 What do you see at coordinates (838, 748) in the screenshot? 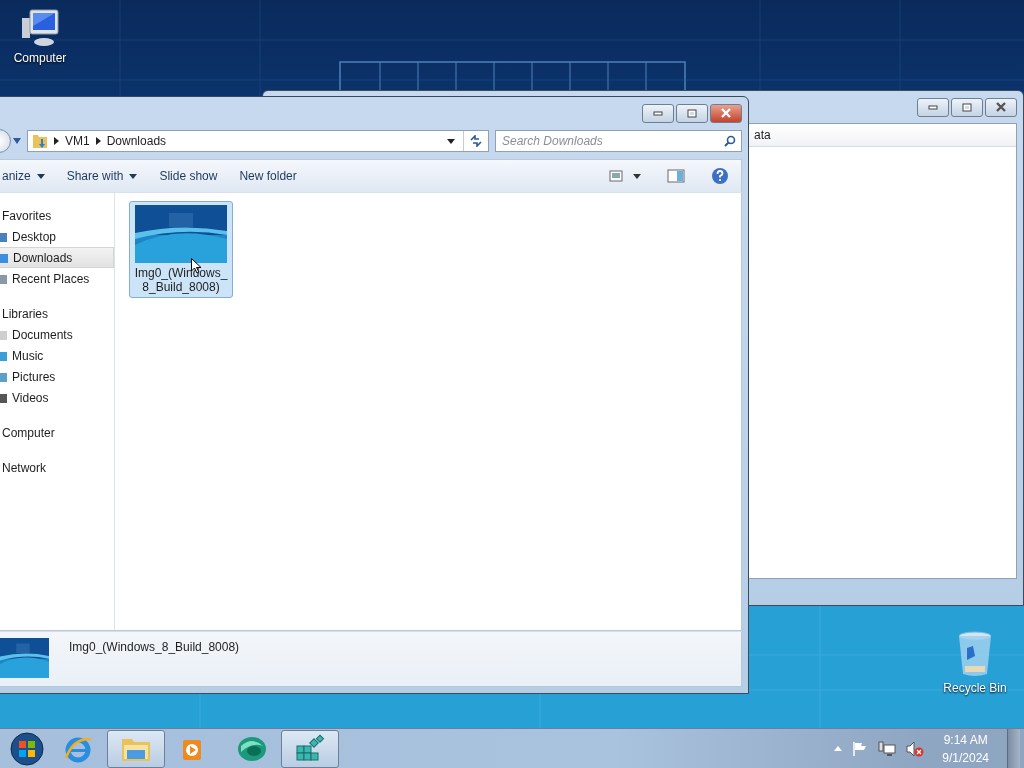
I see `caret-icon` at bounding box center [838, 748].